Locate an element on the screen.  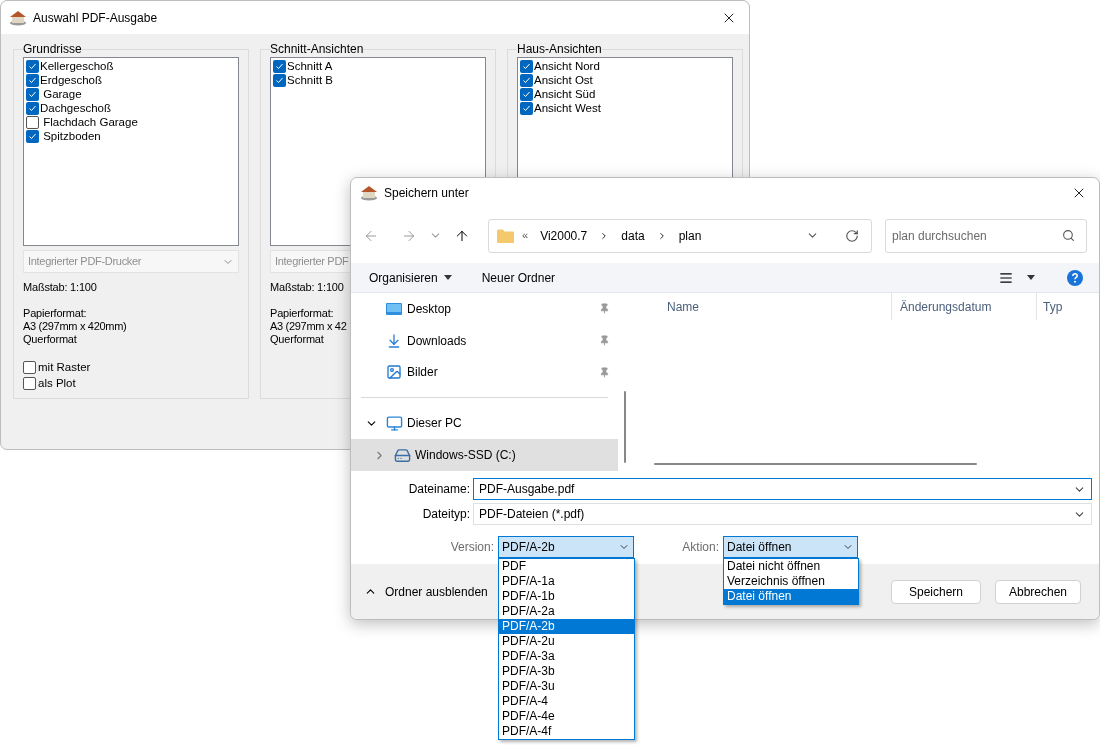
list-item-label: Dachgeschoß is located at coordinates (75, 108).